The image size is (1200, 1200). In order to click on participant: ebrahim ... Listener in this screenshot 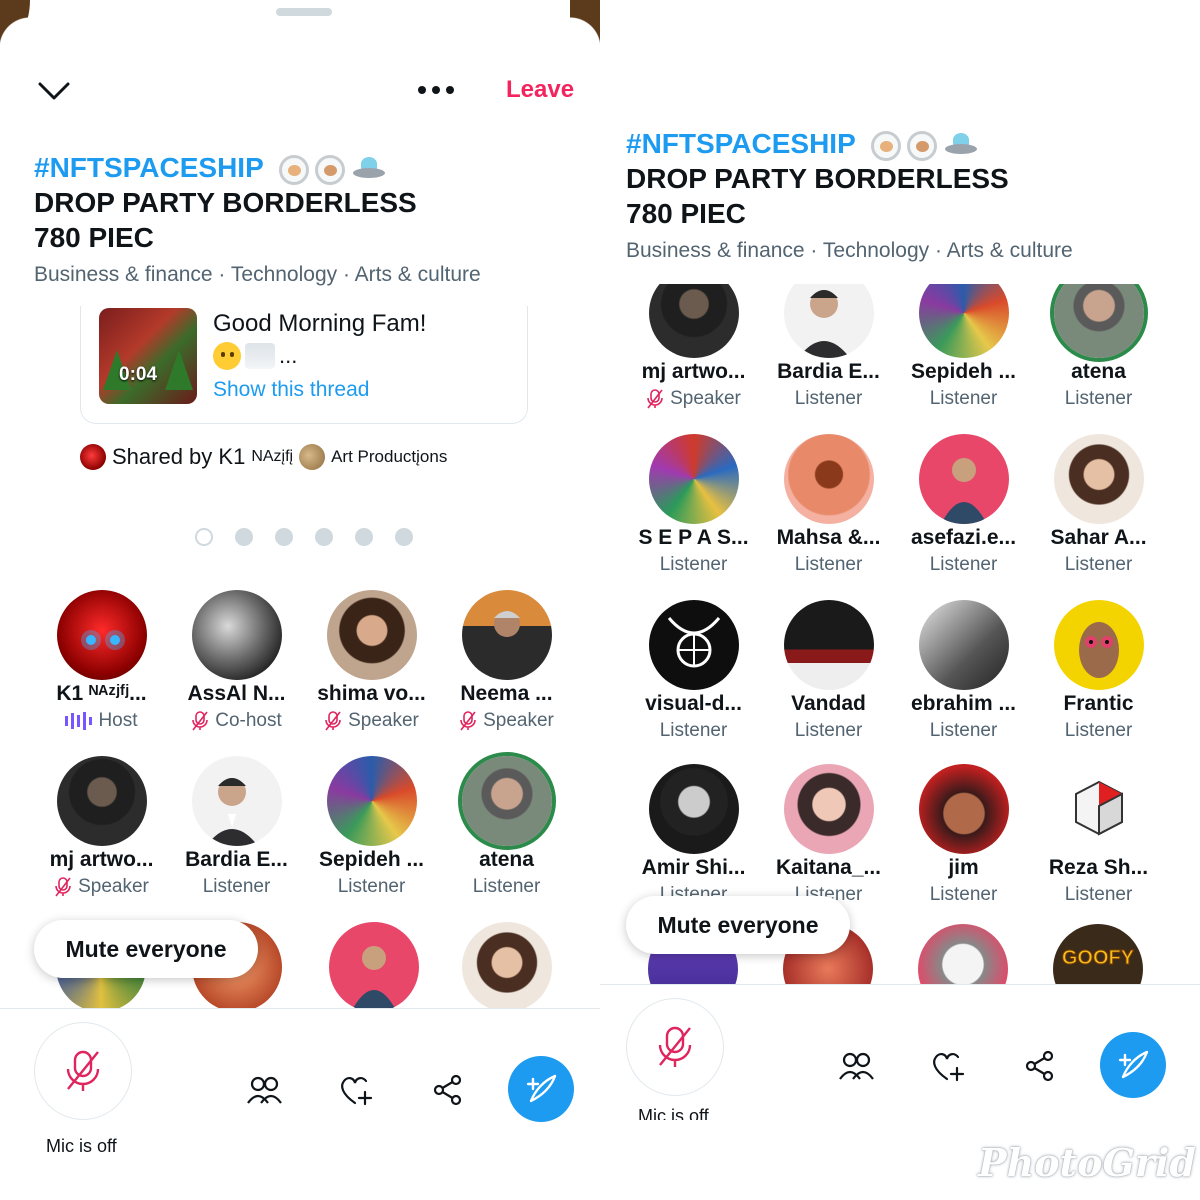, I will do `click(963, 671)`.